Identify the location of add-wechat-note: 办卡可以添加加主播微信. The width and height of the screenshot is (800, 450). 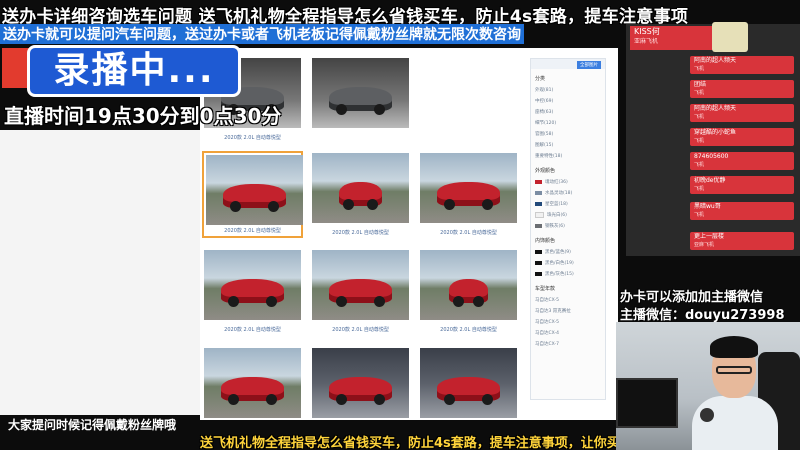
(692, 297).